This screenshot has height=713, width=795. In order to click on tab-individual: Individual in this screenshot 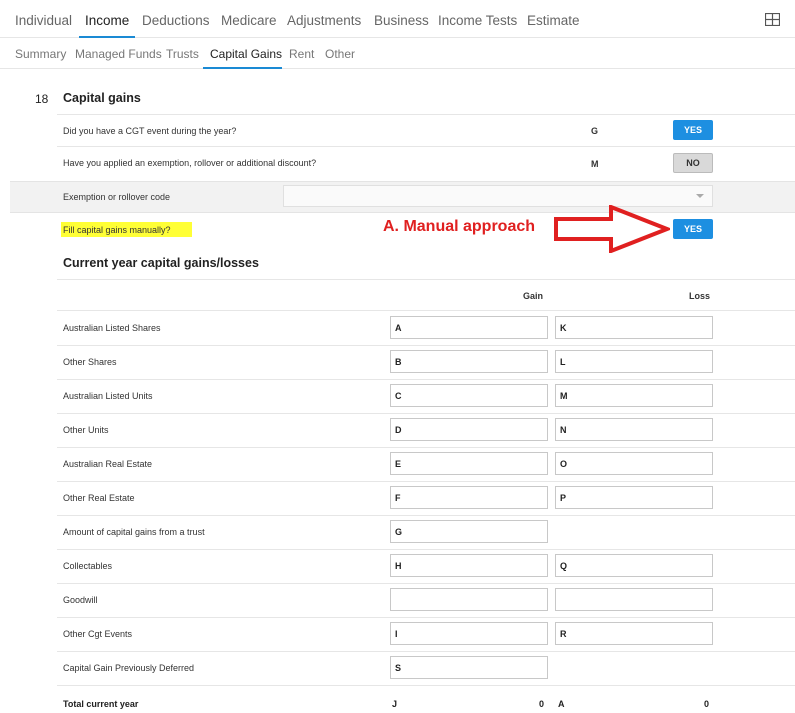, I will do `click(43, 20)`.